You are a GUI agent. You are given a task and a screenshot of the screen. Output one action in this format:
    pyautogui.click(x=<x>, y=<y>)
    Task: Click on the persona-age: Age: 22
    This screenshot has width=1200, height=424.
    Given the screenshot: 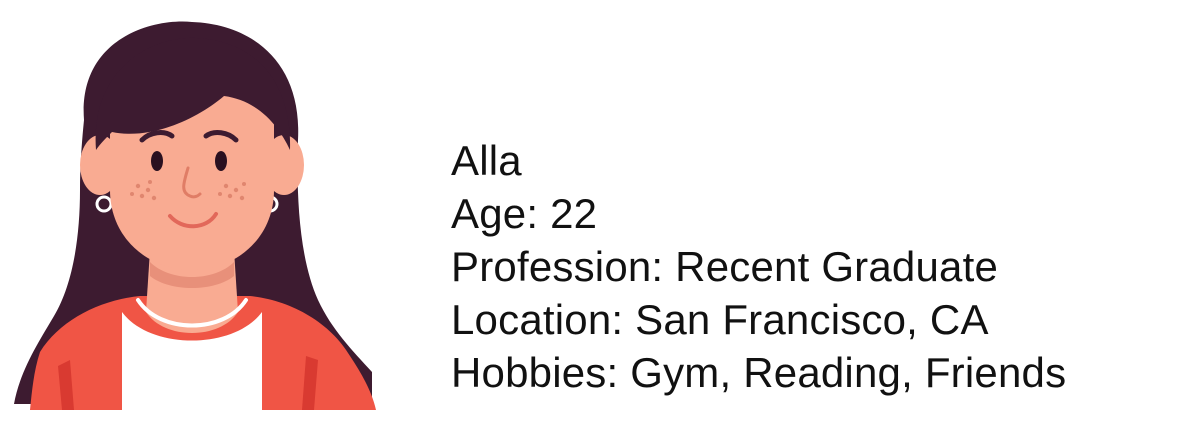 What is the action you would take?
    pyautogui.click(x=524, y=213)
    